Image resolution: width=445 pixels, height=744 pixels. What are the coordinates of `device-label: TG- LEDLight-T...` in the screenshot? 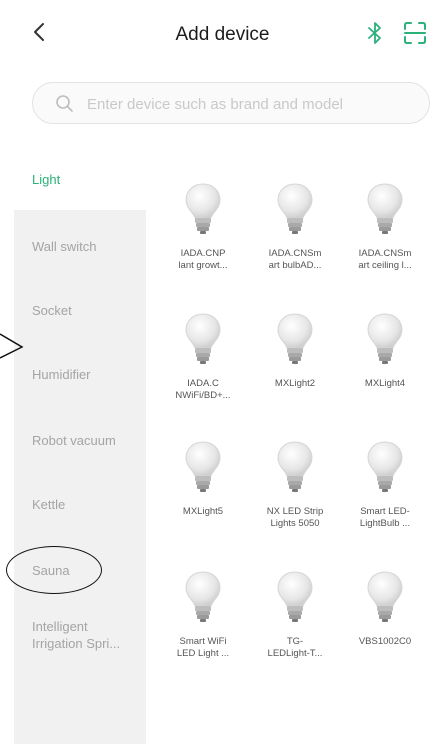 It's located at (295, 647).